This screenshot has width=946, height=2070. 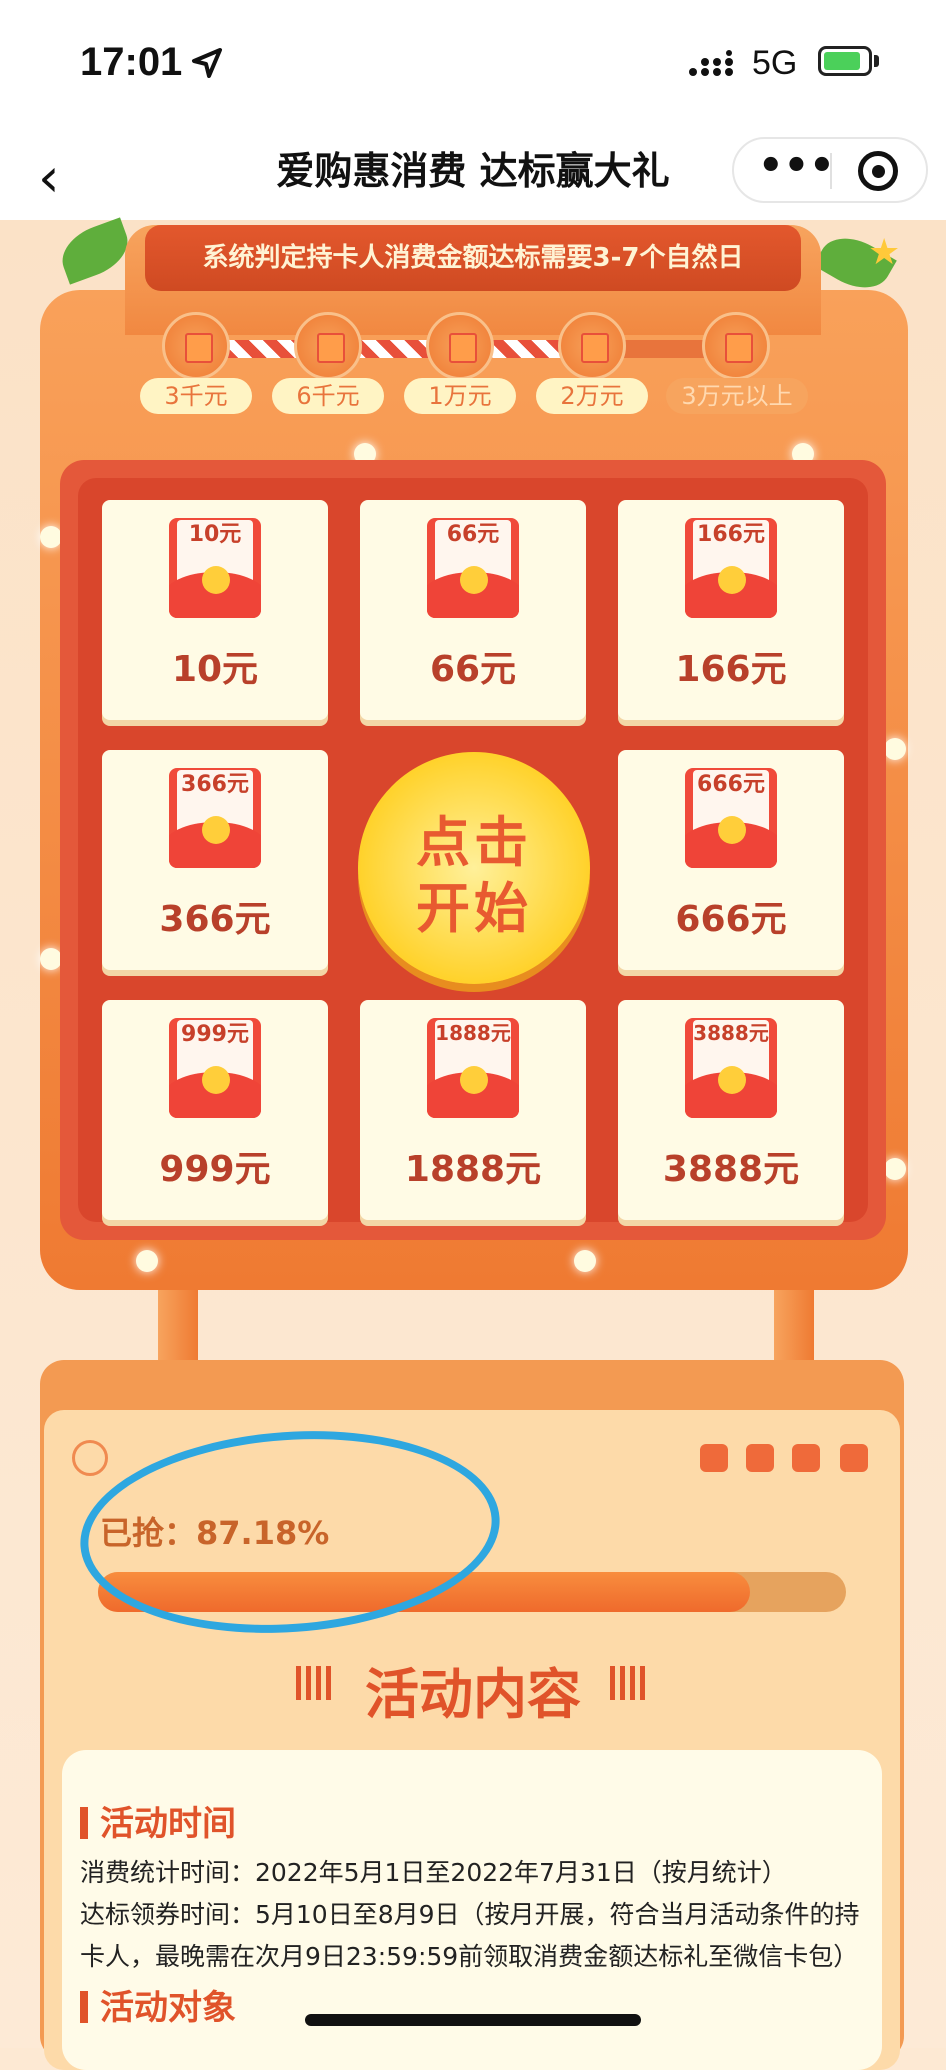 I want to click on notice-banner: 系统判定持卡人消费金额达标需要3-7个自然日, so click(x=473, y=258).